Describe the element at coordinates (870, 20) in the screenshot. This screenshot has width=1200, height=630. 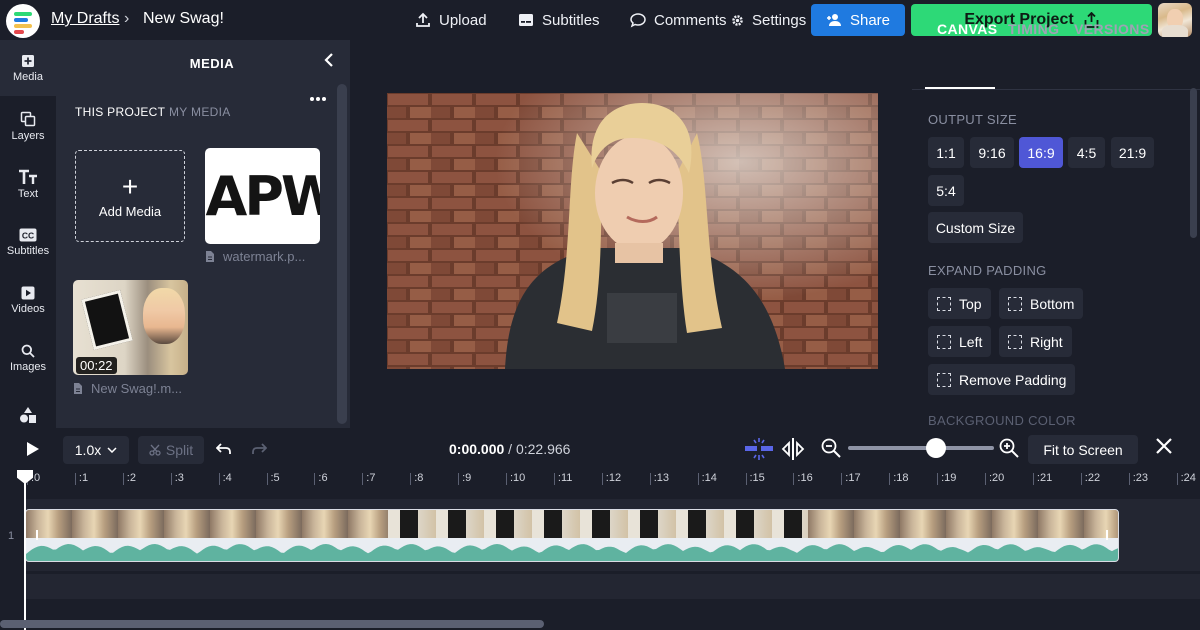
I see `share-label: Share` at that location.